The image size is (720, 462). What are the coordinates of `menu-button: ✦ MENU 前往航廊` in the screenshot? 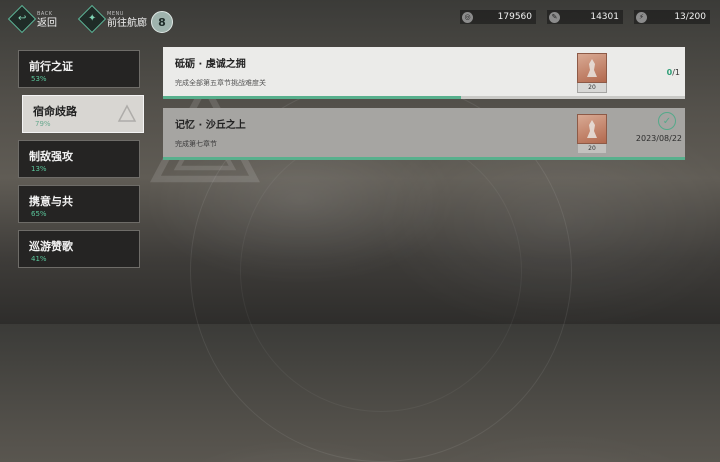 It's located at (112, 19).